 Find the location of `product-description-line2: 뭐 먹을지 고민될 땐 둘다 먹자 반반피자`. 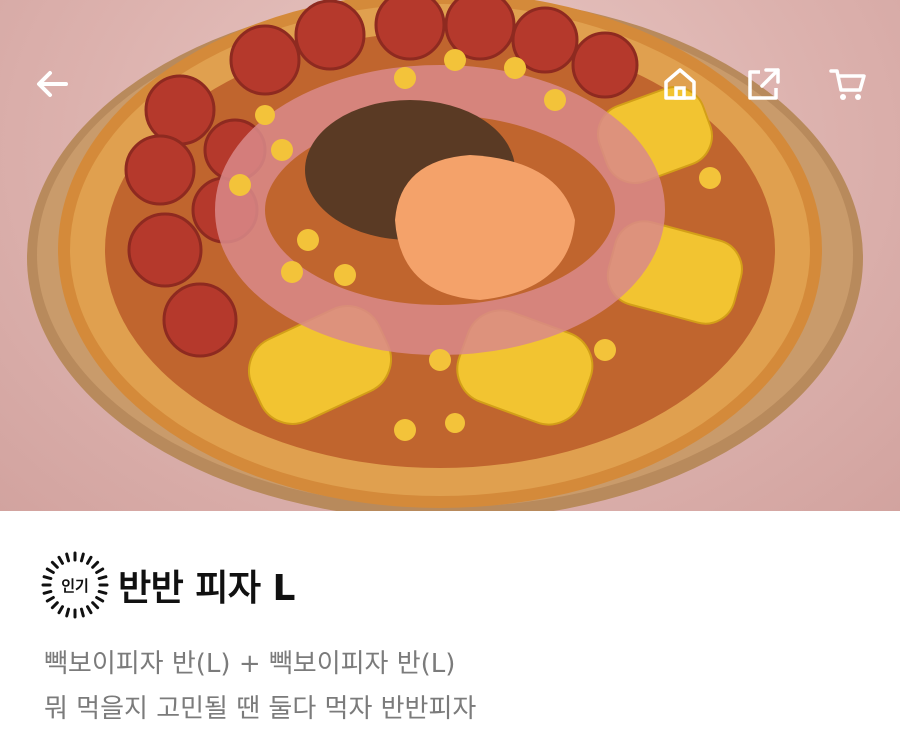

product-description-line2: 뭐 먹을지 고민될 땐 둘다 먹자 반반피자 is located at coordinates (260, 709).